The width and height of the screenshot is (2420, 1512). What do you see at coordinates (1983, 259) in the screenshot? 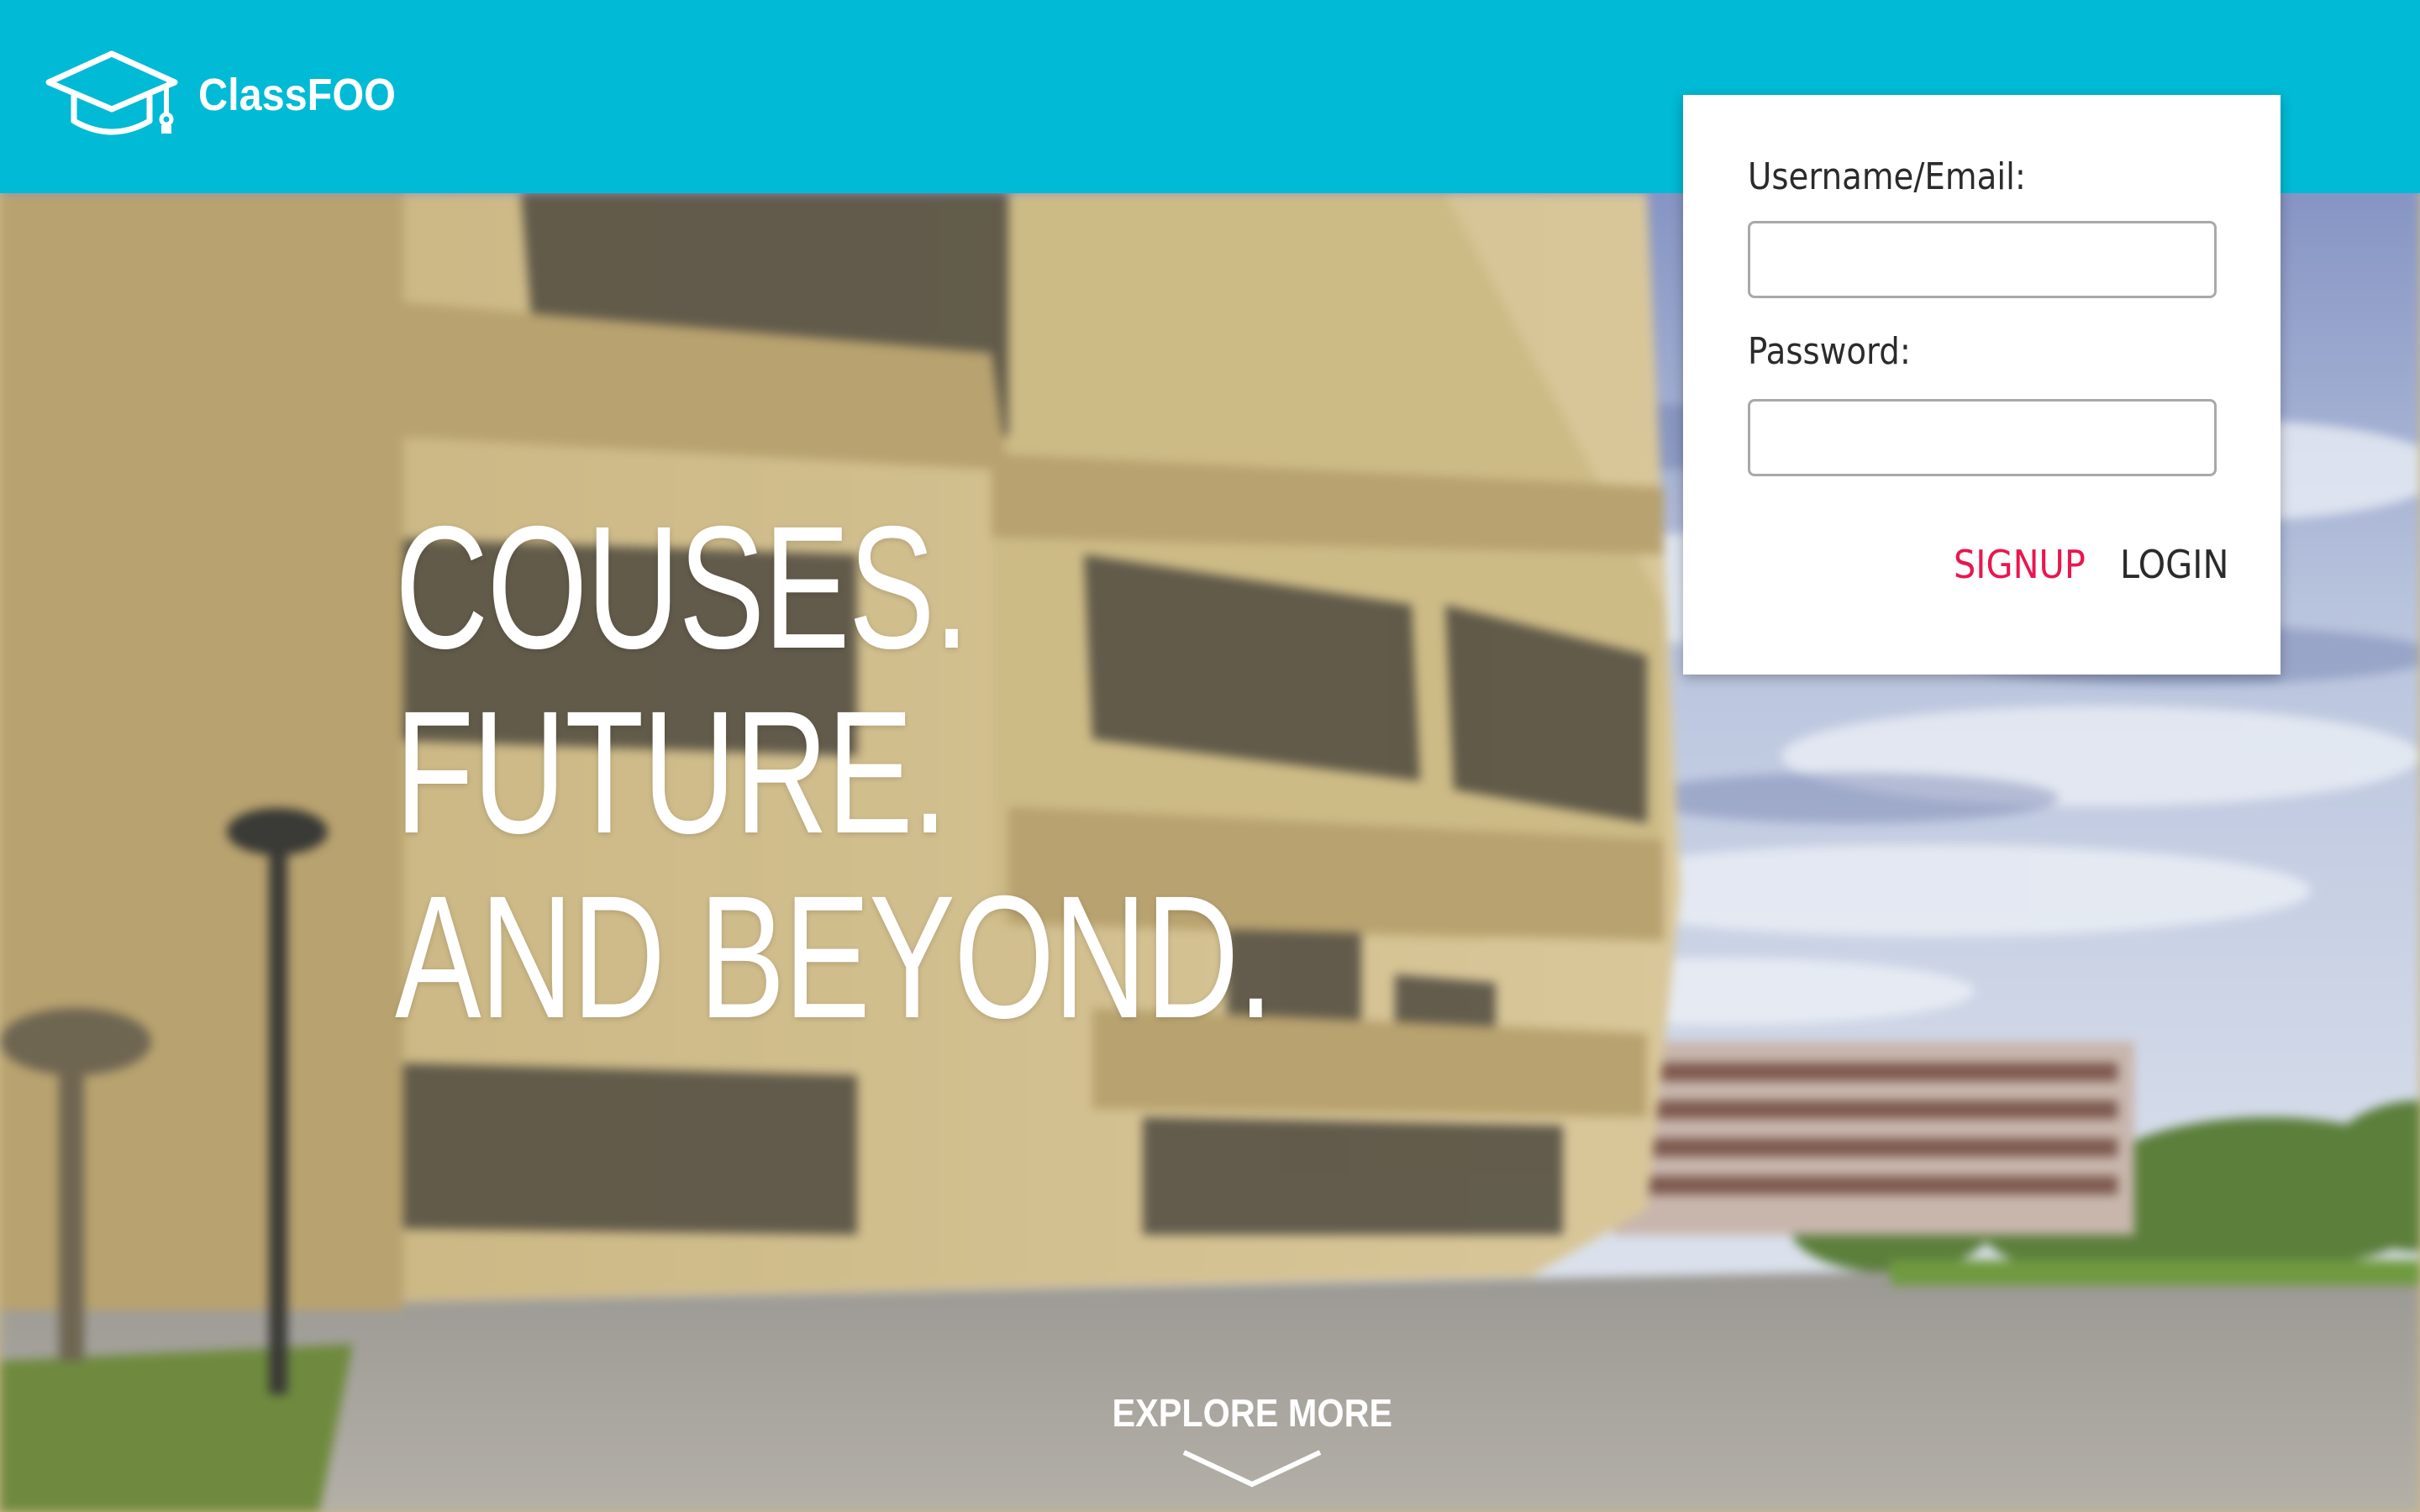
I see `username-input` at bounding box center [1983, 259].